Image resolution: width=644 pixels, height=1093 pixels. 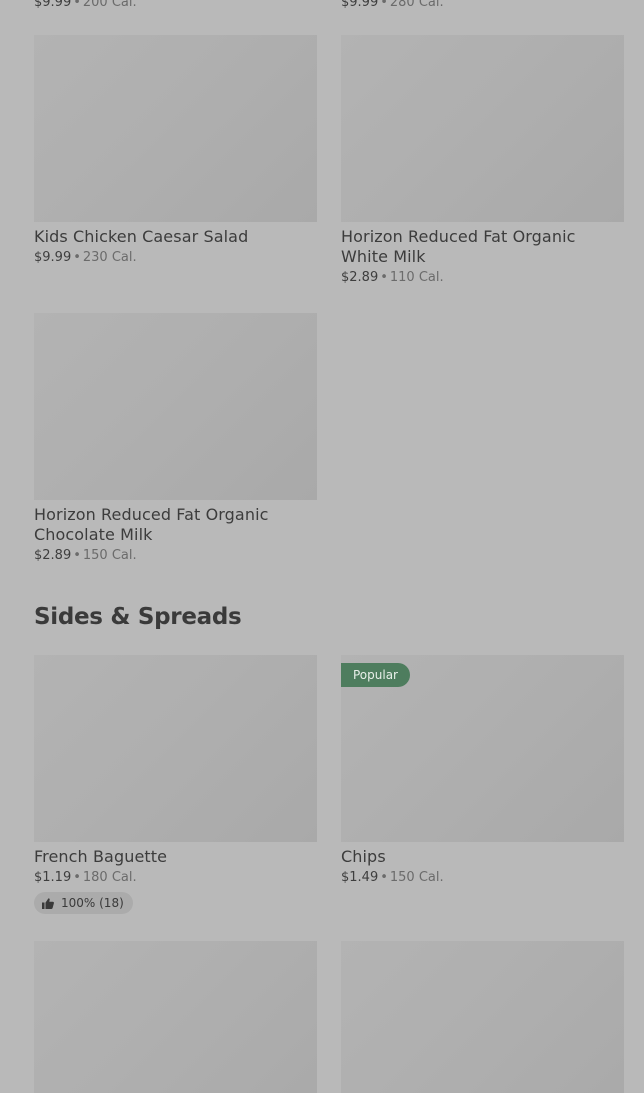 I want to click on menu-item-card: Kids Chicken Caesar Salad $9.99 • 230 Cal., so click(x=175, y=161).